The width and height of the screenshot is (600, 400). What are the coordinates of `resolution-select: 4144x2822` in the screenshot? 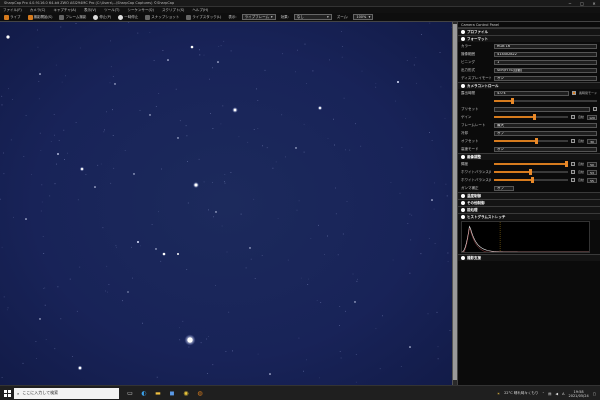 It's located at (545, 54).